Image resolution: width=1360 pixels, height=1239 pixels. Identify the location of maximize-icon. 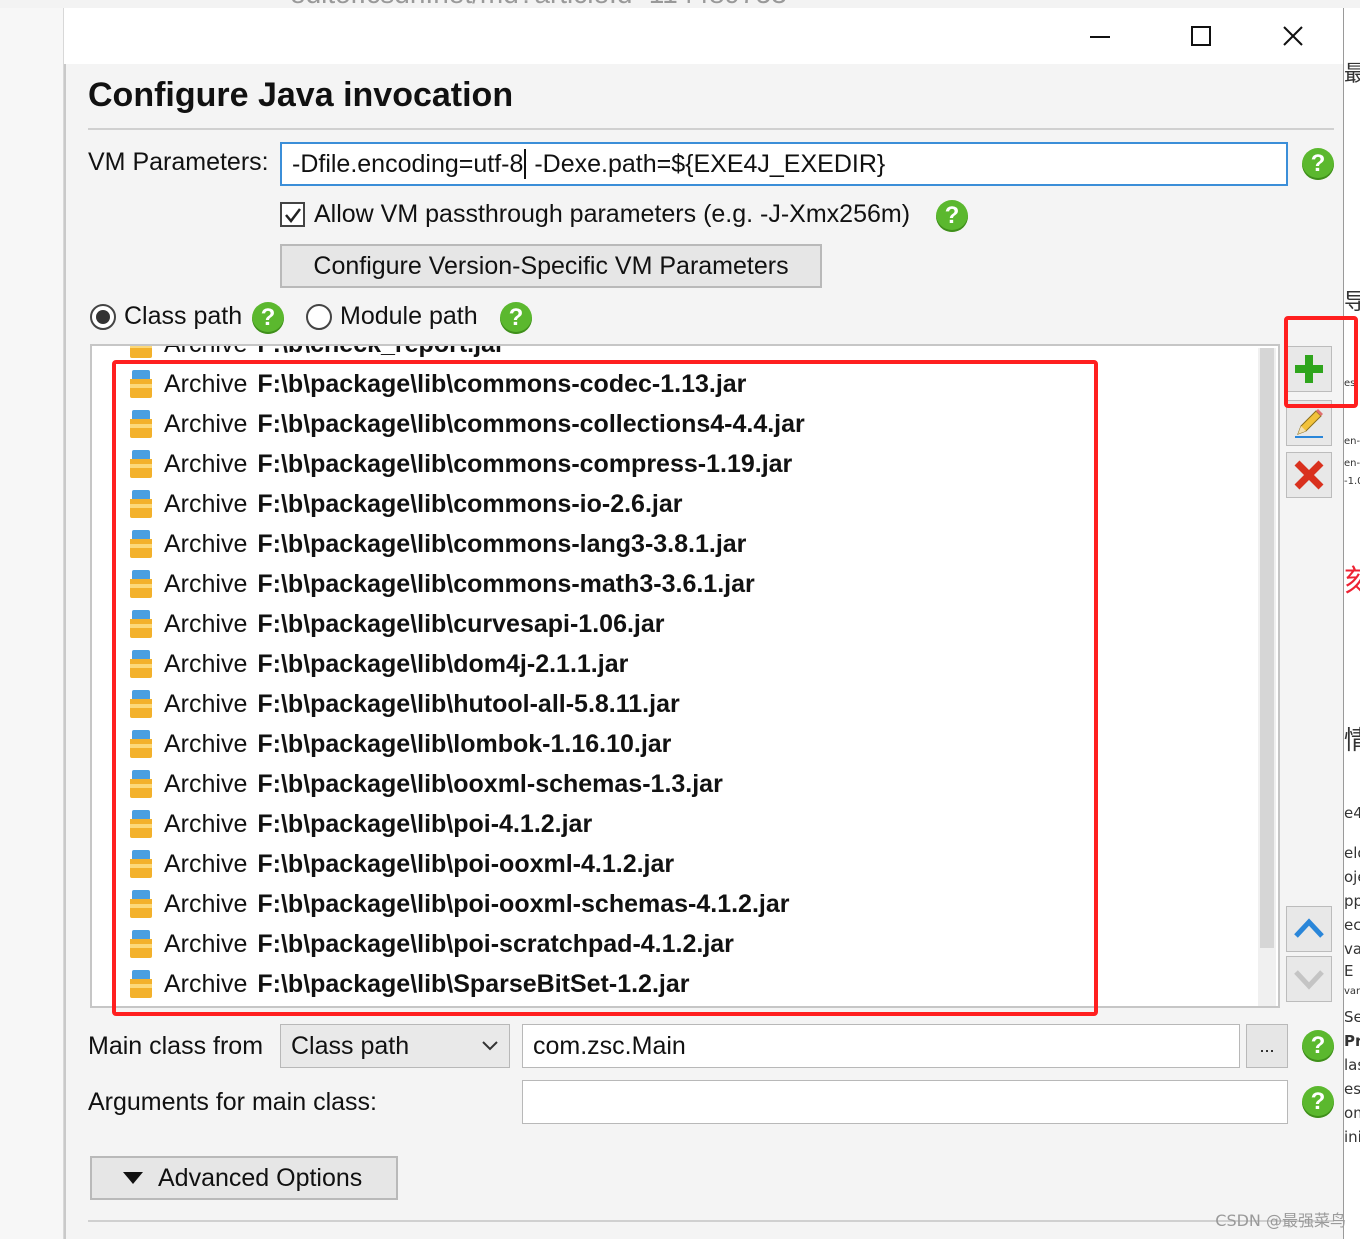
(1201, 36).